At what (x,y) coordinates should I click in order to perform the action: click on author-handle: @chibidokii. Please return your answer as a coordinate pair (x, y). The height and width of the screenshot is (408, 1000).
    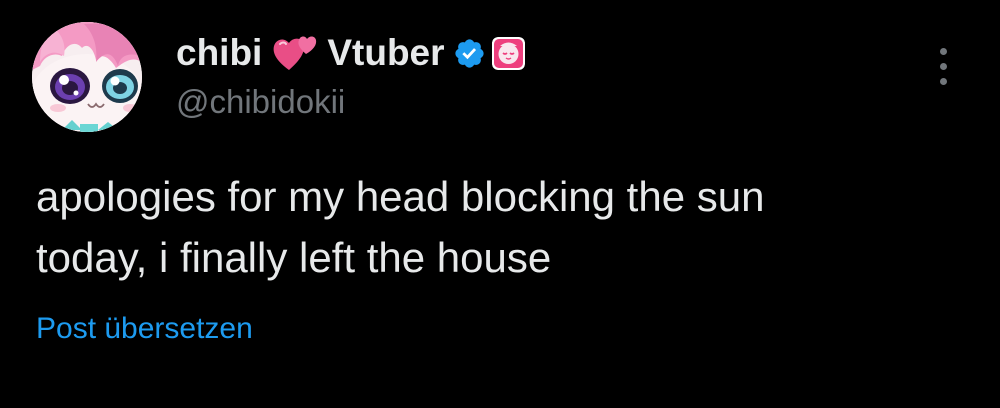
    Looking at the image, I should click on (536, 102).